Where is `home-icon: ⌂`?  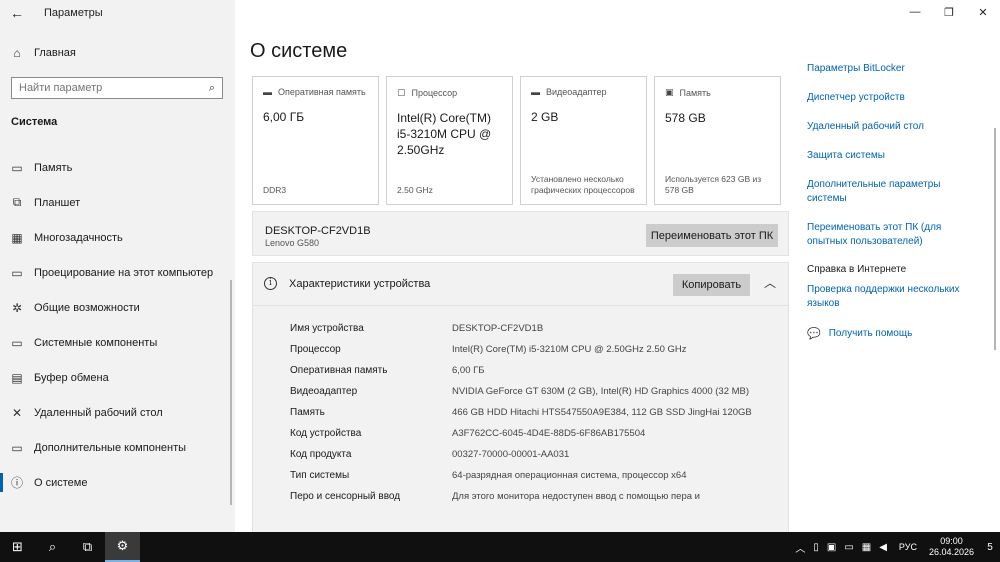
home-icon: ⌂ is located at coordinates (17, 53).